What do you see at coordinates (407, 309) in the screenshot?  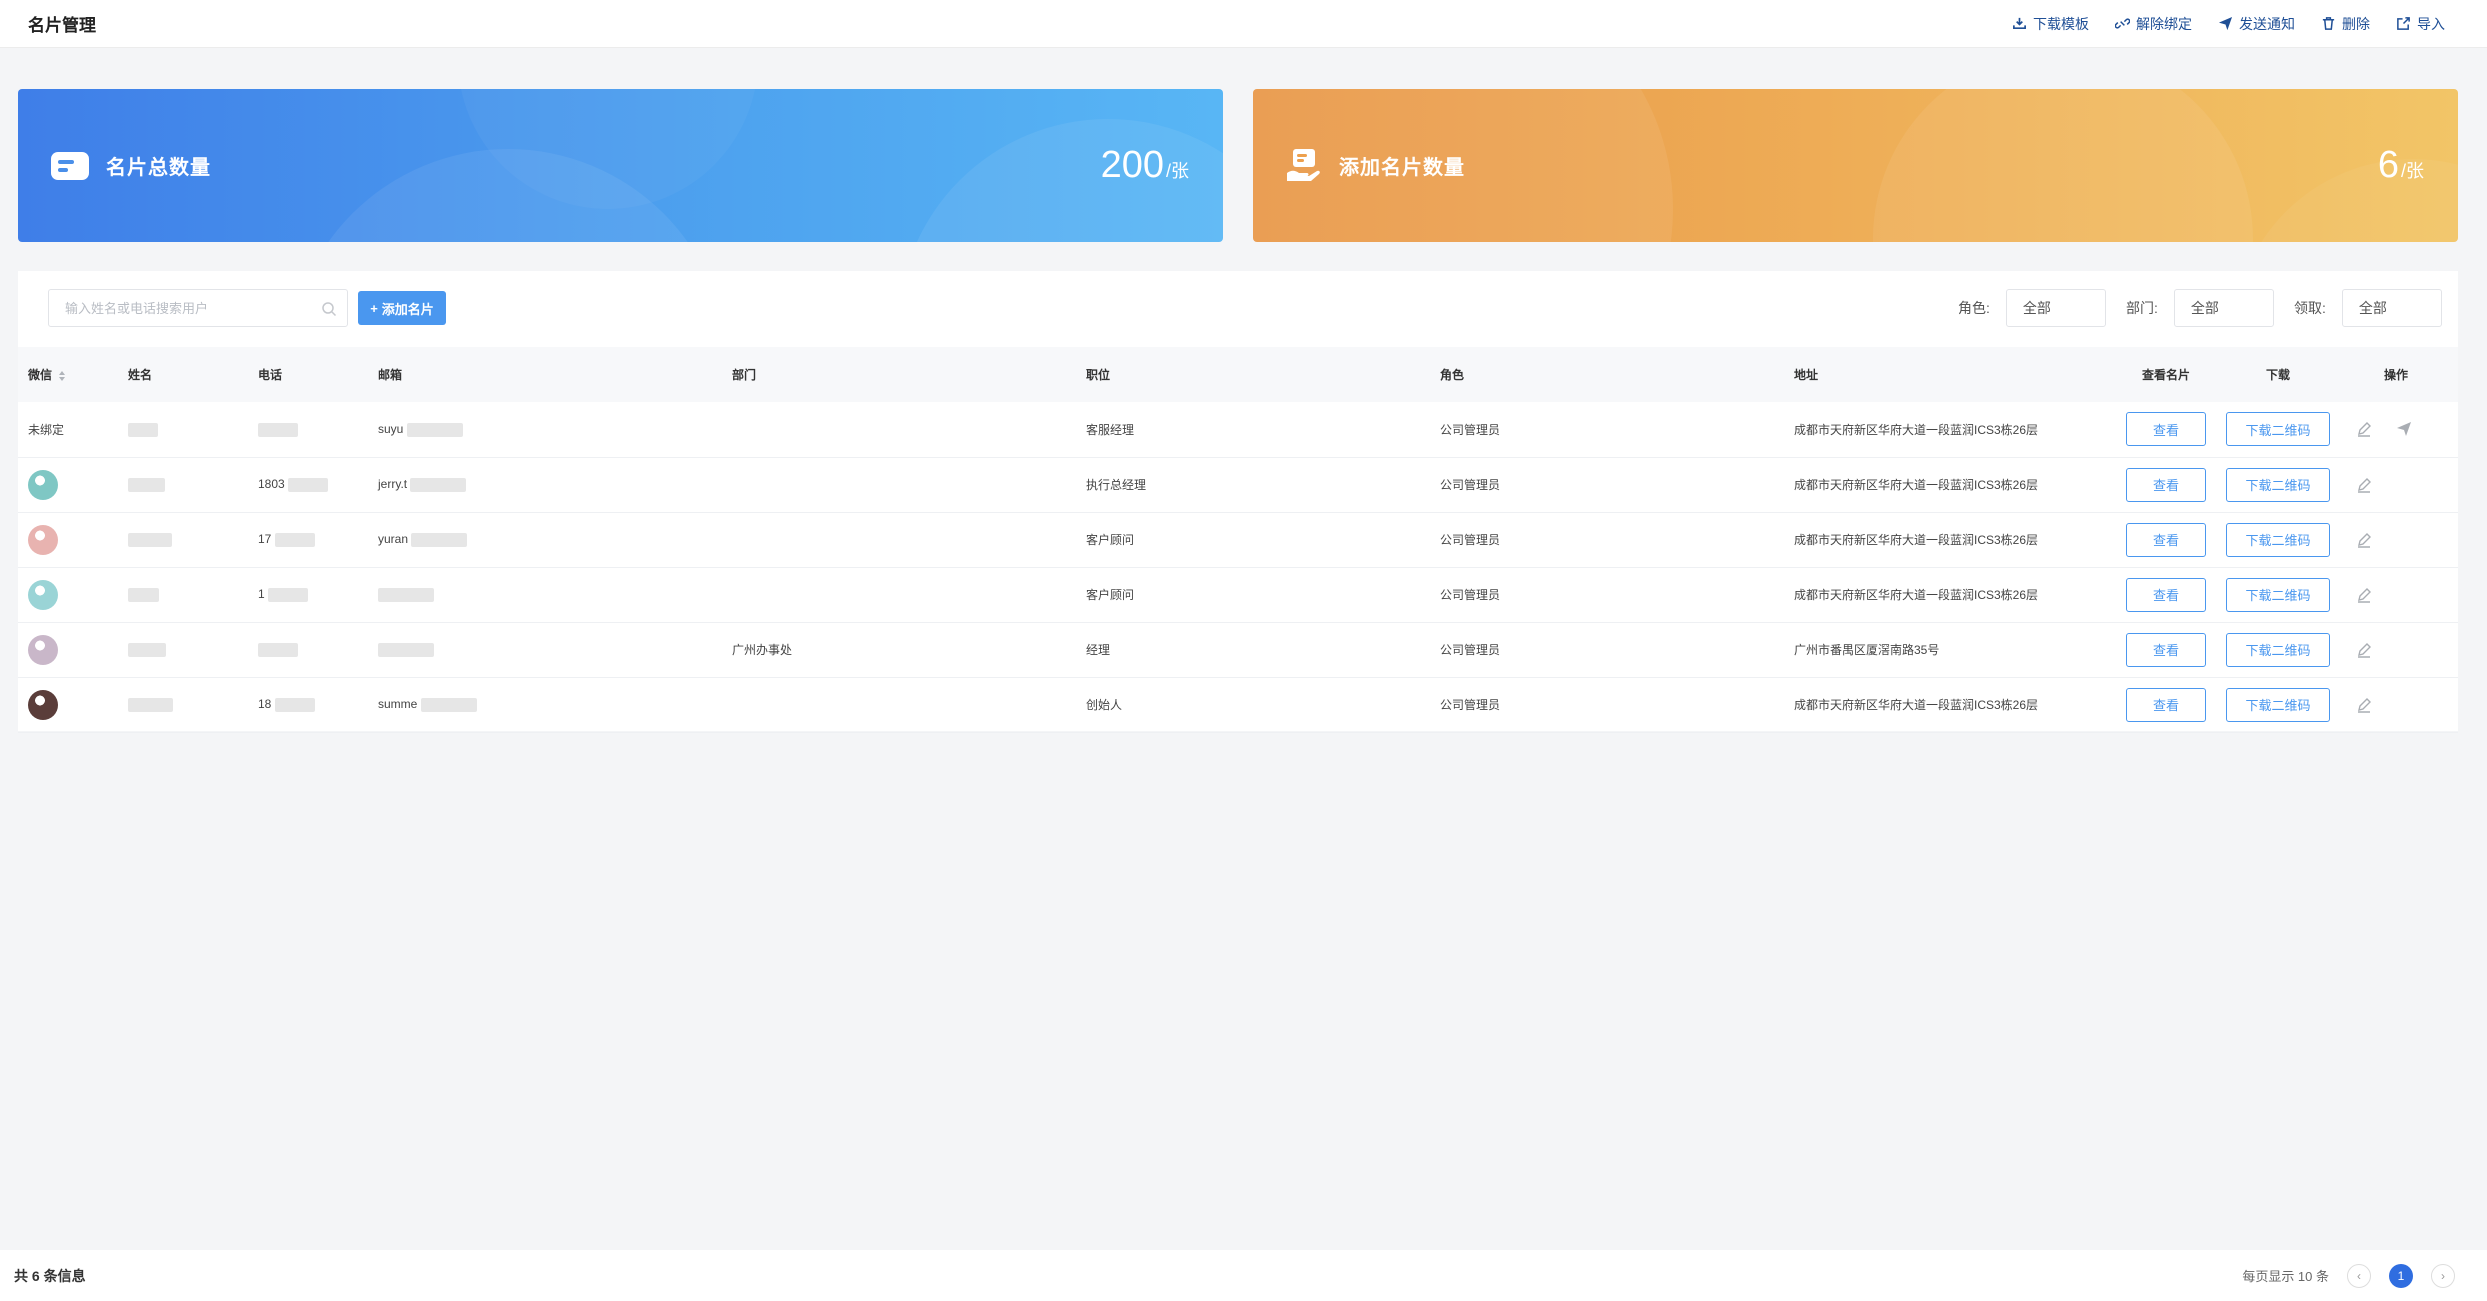 I see `add-card-label: 添加名片` at bounding box center [407, 309].